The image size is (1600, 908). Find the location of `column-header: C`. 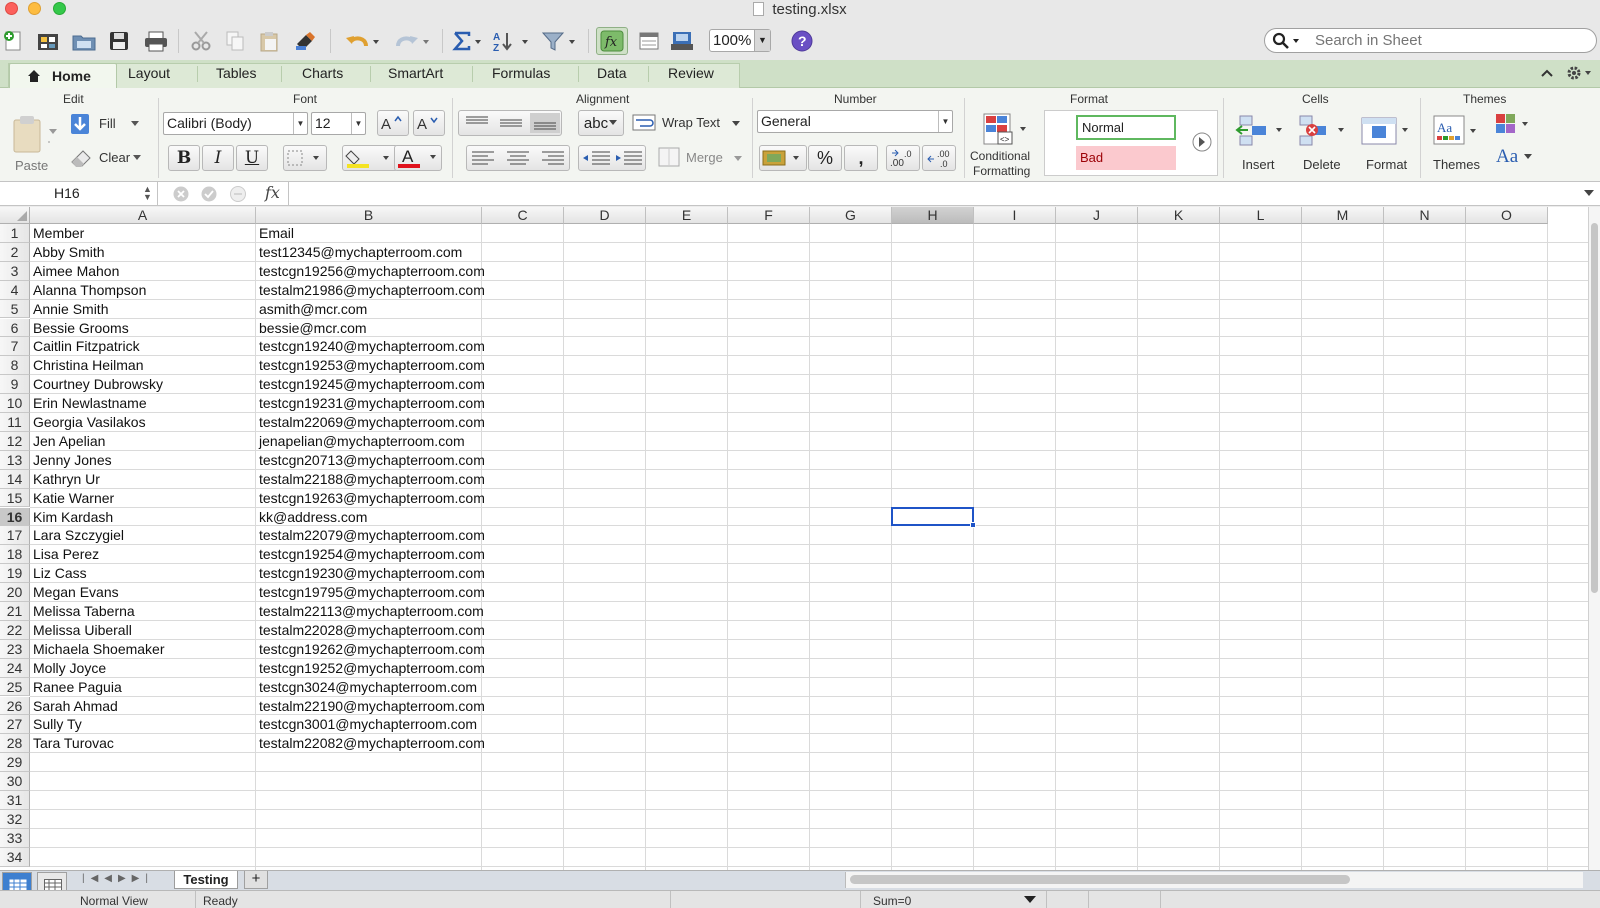

column-header: C is located at coordinates (523, 215).